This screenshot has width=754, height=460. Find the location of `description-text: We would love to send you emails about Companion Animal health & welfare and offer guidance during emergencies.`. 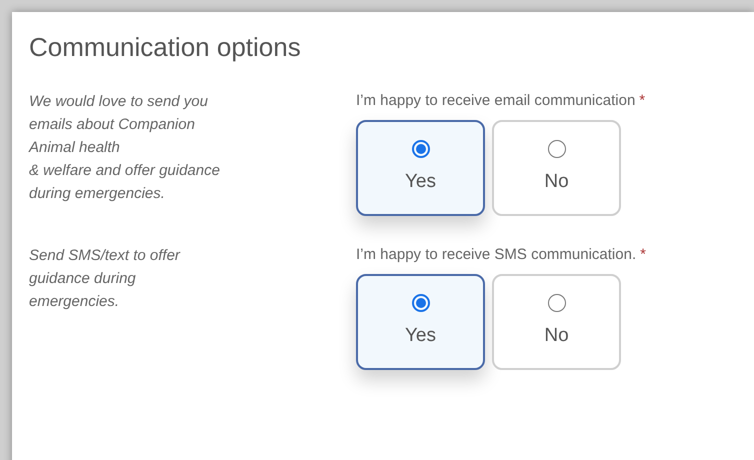

description-text: We would love to send you emails about Companion Animal health & welfare and offer guidance during emergencies. is located at coordinates (125, 148).